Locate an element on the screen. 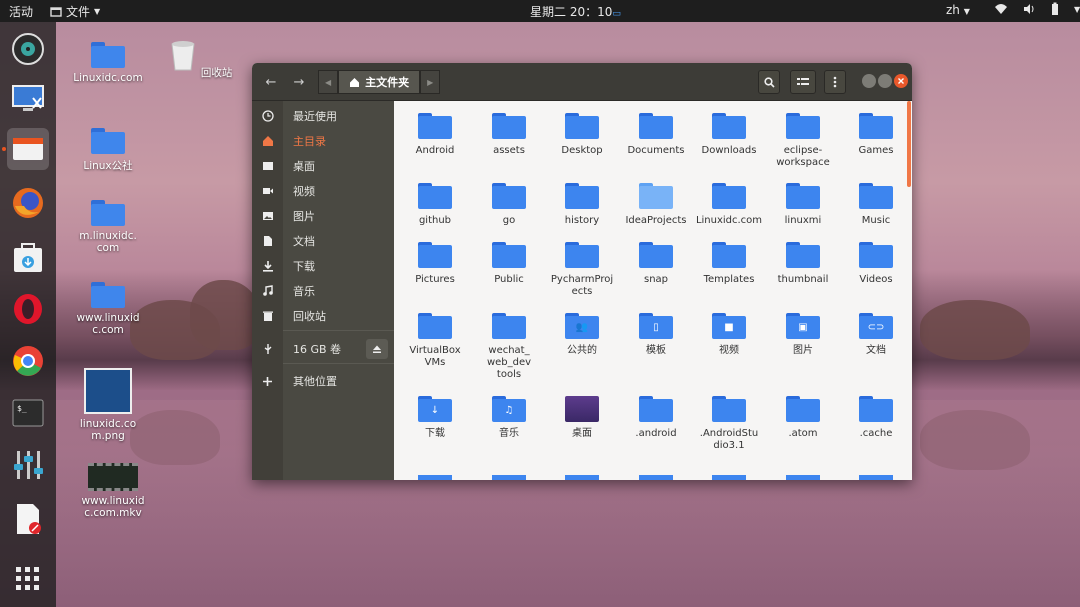 The image size is (1080, 607). desktop-icon-www-linuxidc: www.linuxidc.com is located at coordinates (108, 309).